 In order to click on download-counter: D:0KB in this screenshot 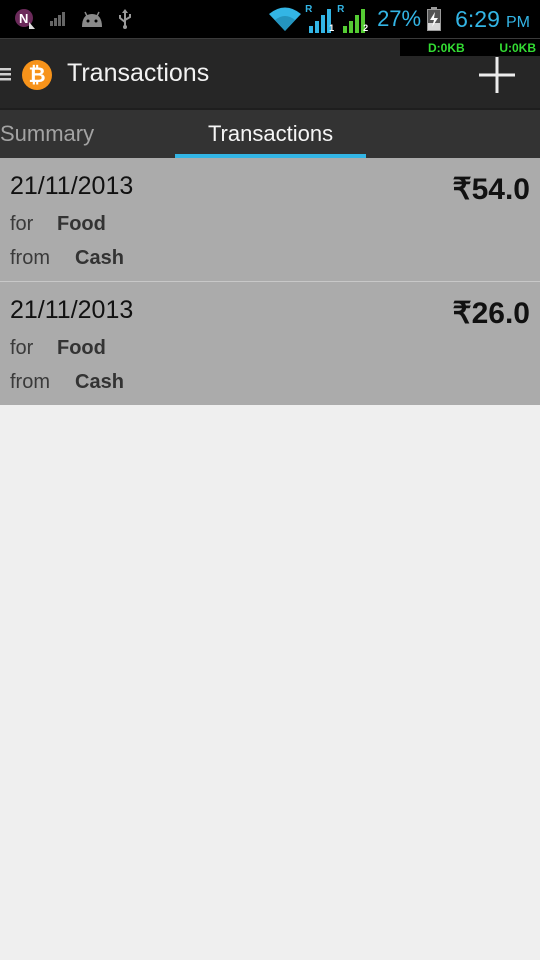, I will do `click(446, 48)`.